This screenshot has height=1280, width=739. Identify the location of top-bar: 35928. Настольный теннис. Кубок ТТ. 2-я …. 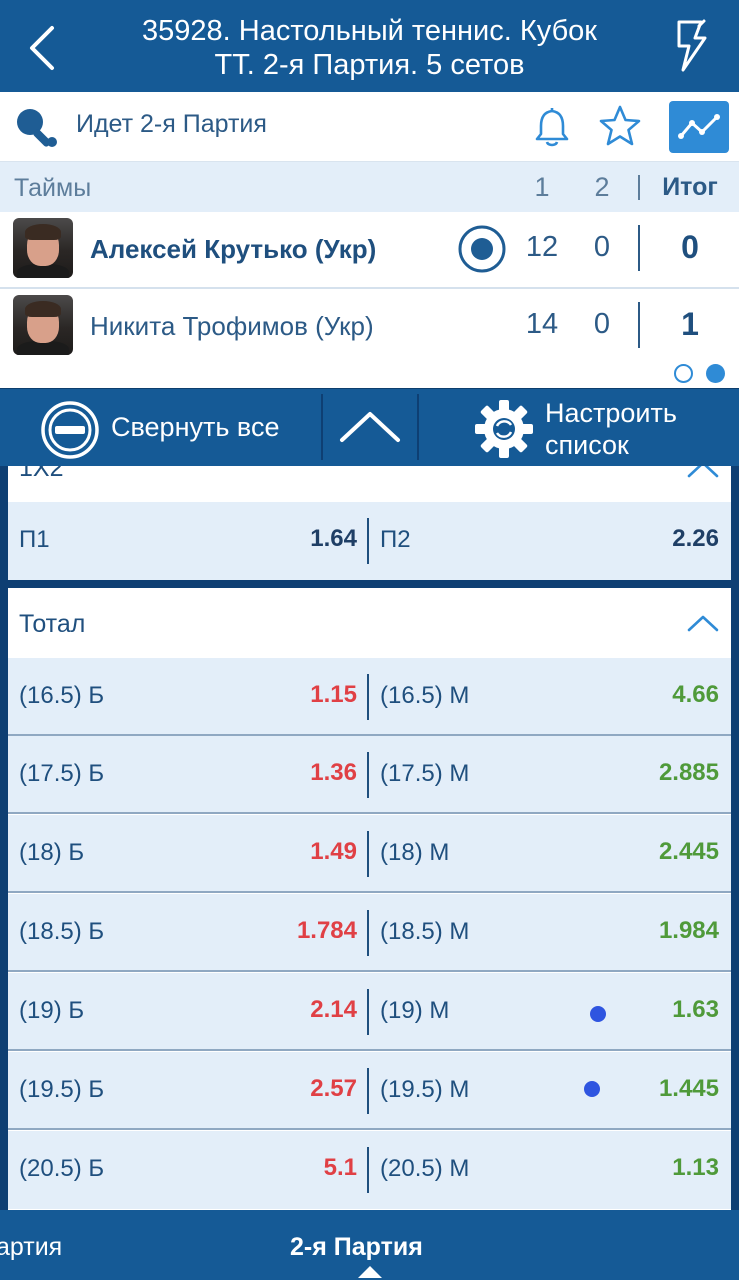
(369, 46).